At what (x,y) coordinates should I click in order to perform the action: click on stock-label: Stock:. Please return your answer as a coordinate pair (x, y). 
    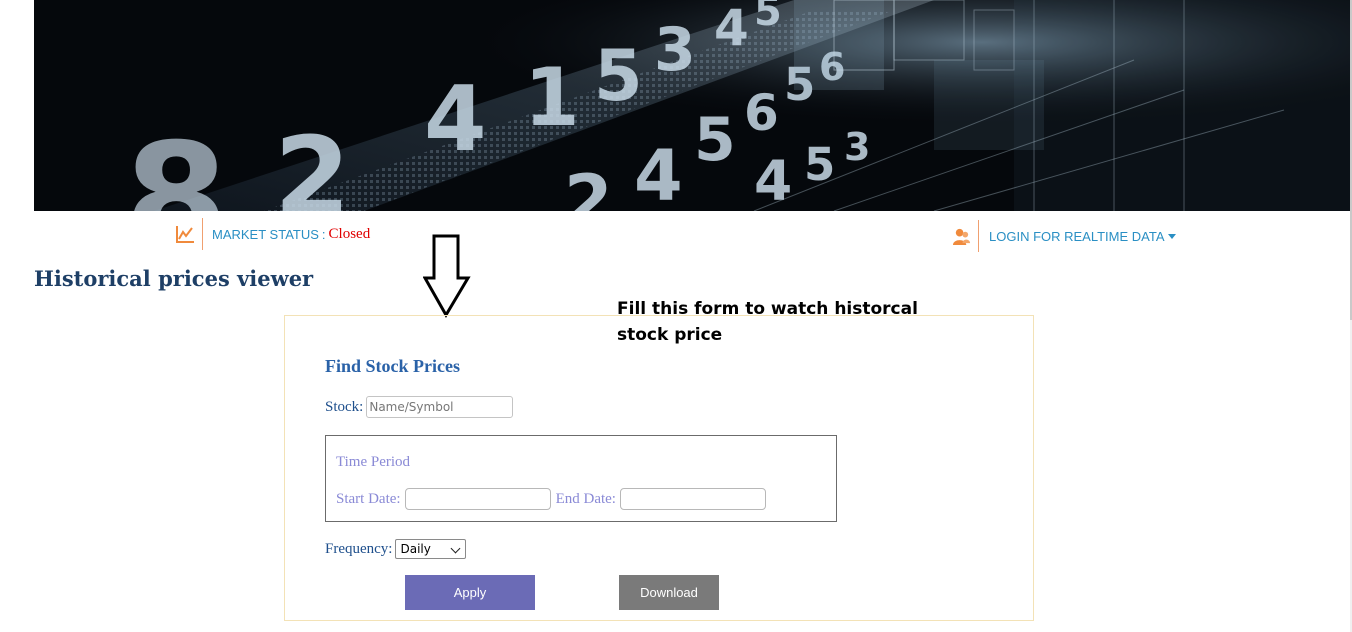
    Looking at the image, I should click on (344, 406).